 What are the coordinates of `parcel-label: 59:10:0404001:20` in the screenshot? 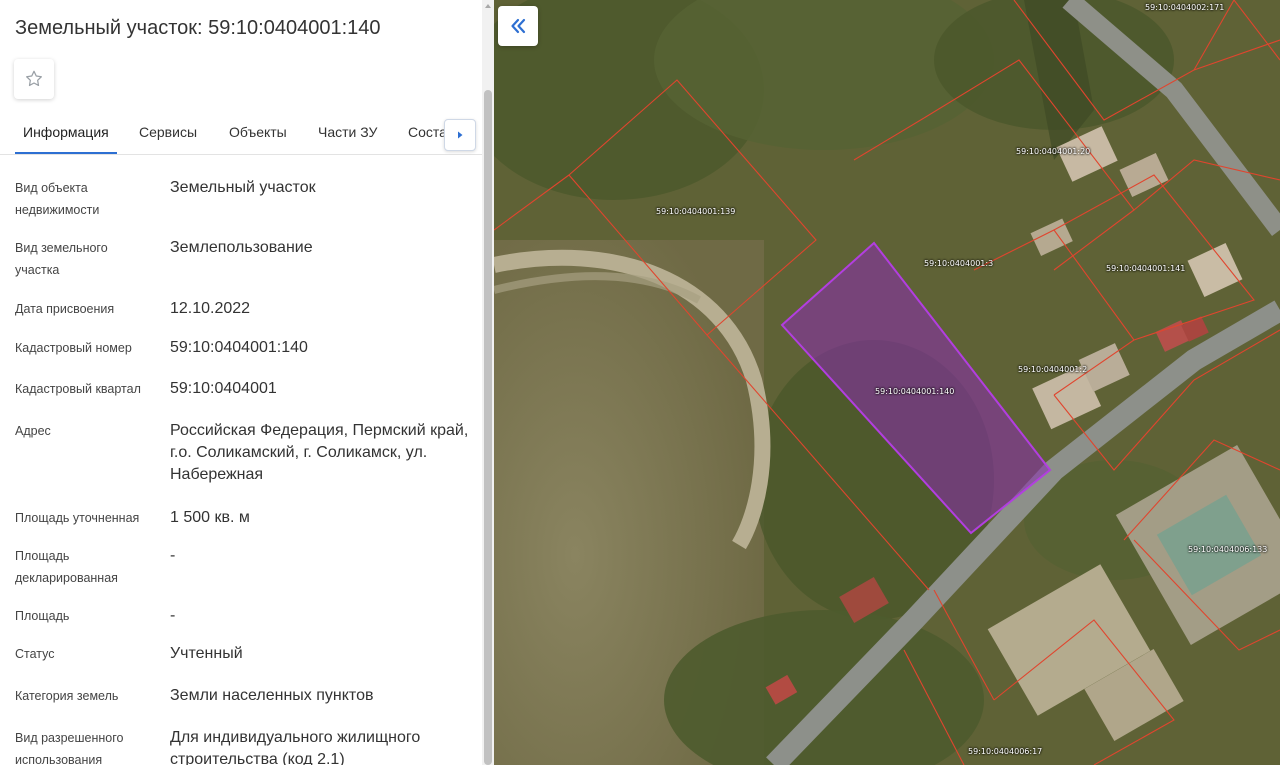 It's located at (1053, 151).